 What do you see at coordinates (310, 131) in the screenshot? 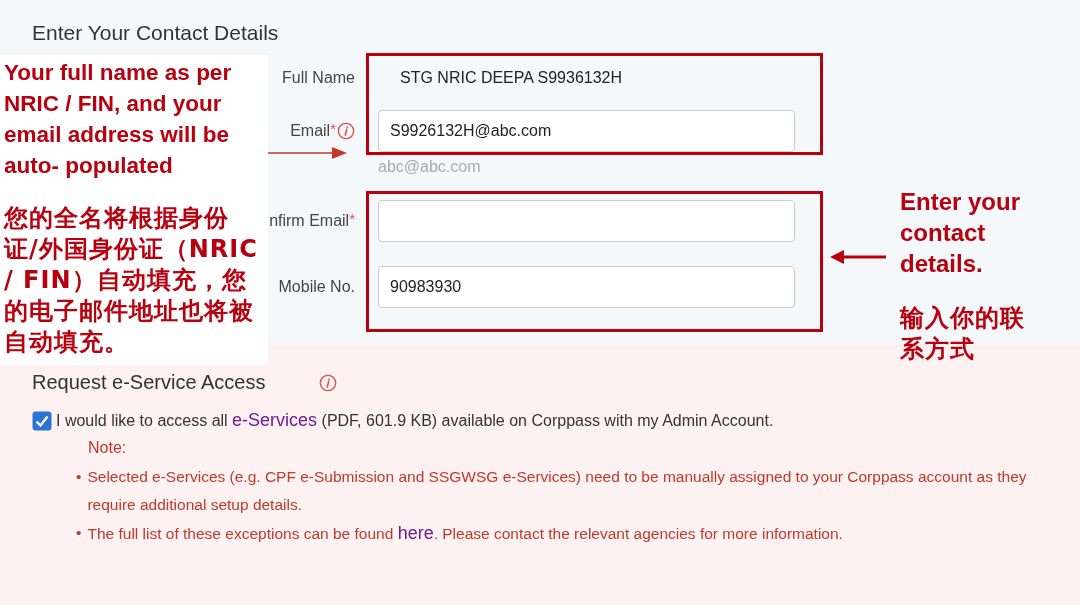
I see `field-label: Email` at bounding box center [310, 131].